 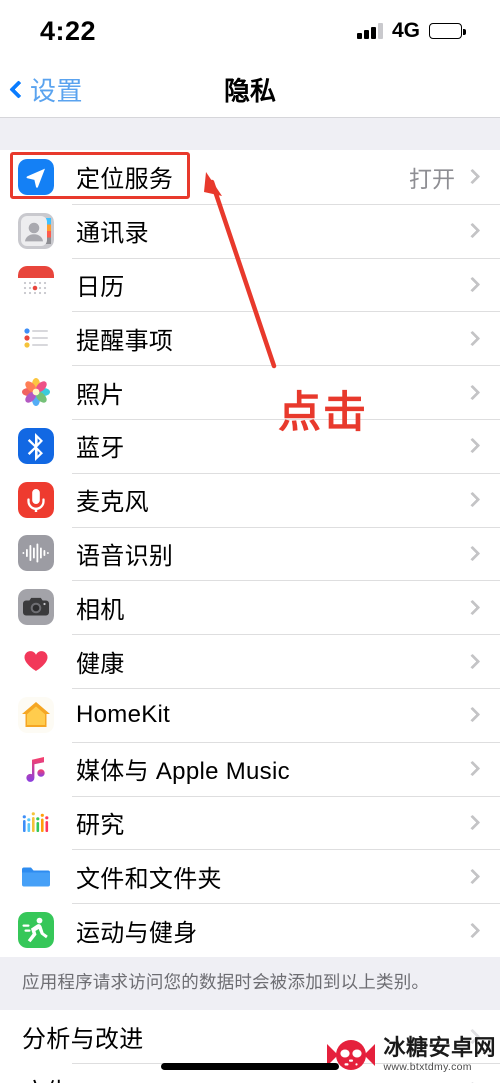 What do you see at coordinates (36, 876) in the screenshot?
I see `folder-icon` at bounding box center [36, 876].